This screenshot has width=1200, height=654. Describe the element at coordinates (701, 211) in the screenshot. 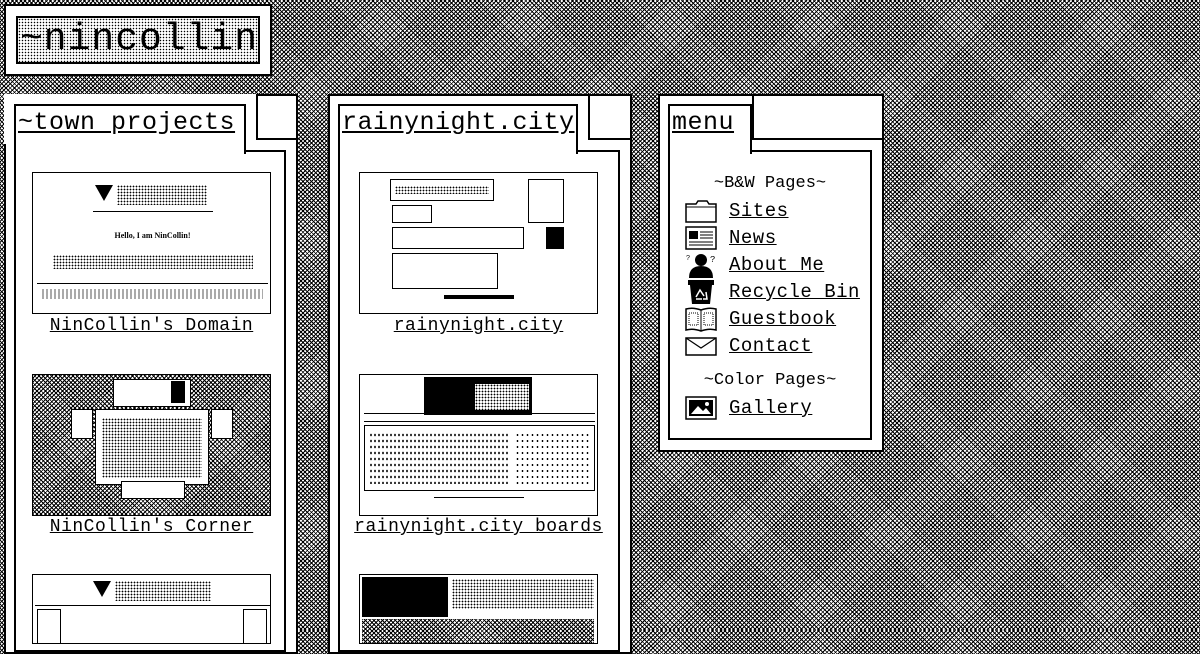

I see `folder-icon` at that location.